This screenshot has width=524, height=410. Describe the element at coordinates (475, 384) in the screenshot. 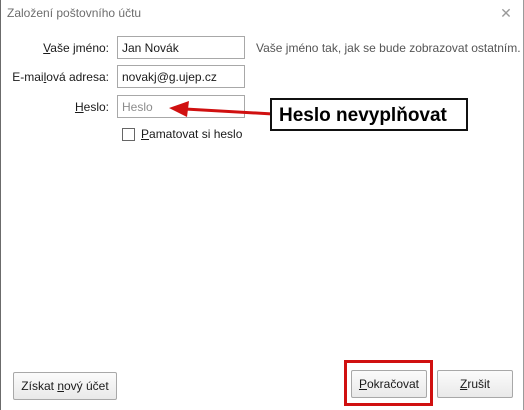

I see `cancel-button: Zrušit` at that location.